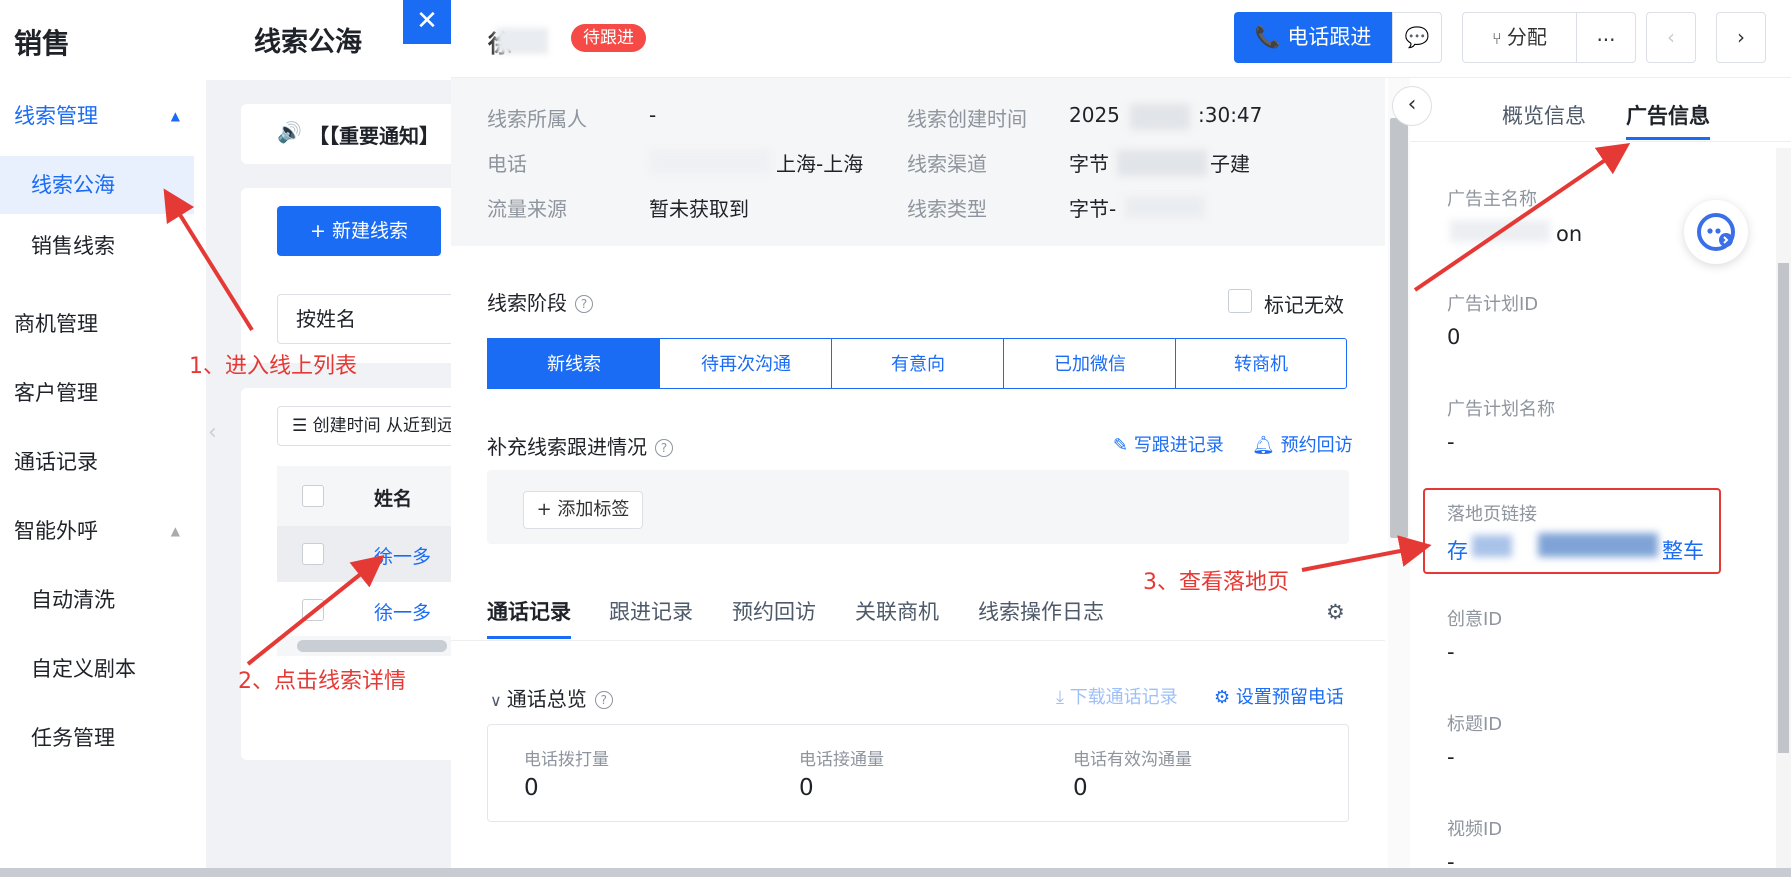 The image size is (1791, 877). What do you see at coordinates (1668, 138) in the screenshot?
I see `active-tab-indicator` at bounding box center [1668, 138].